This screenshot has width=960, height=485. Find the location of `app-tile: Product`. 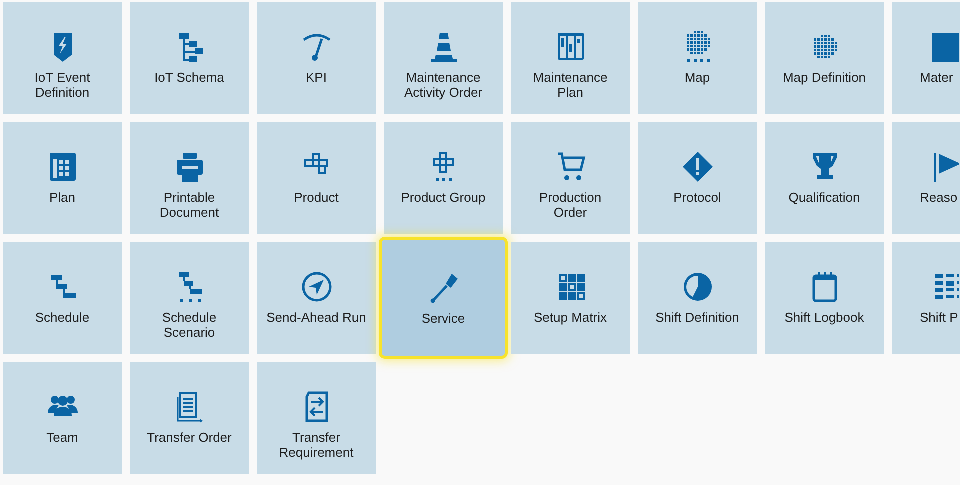

app-tile: Product is located at coordinates (316, 178).